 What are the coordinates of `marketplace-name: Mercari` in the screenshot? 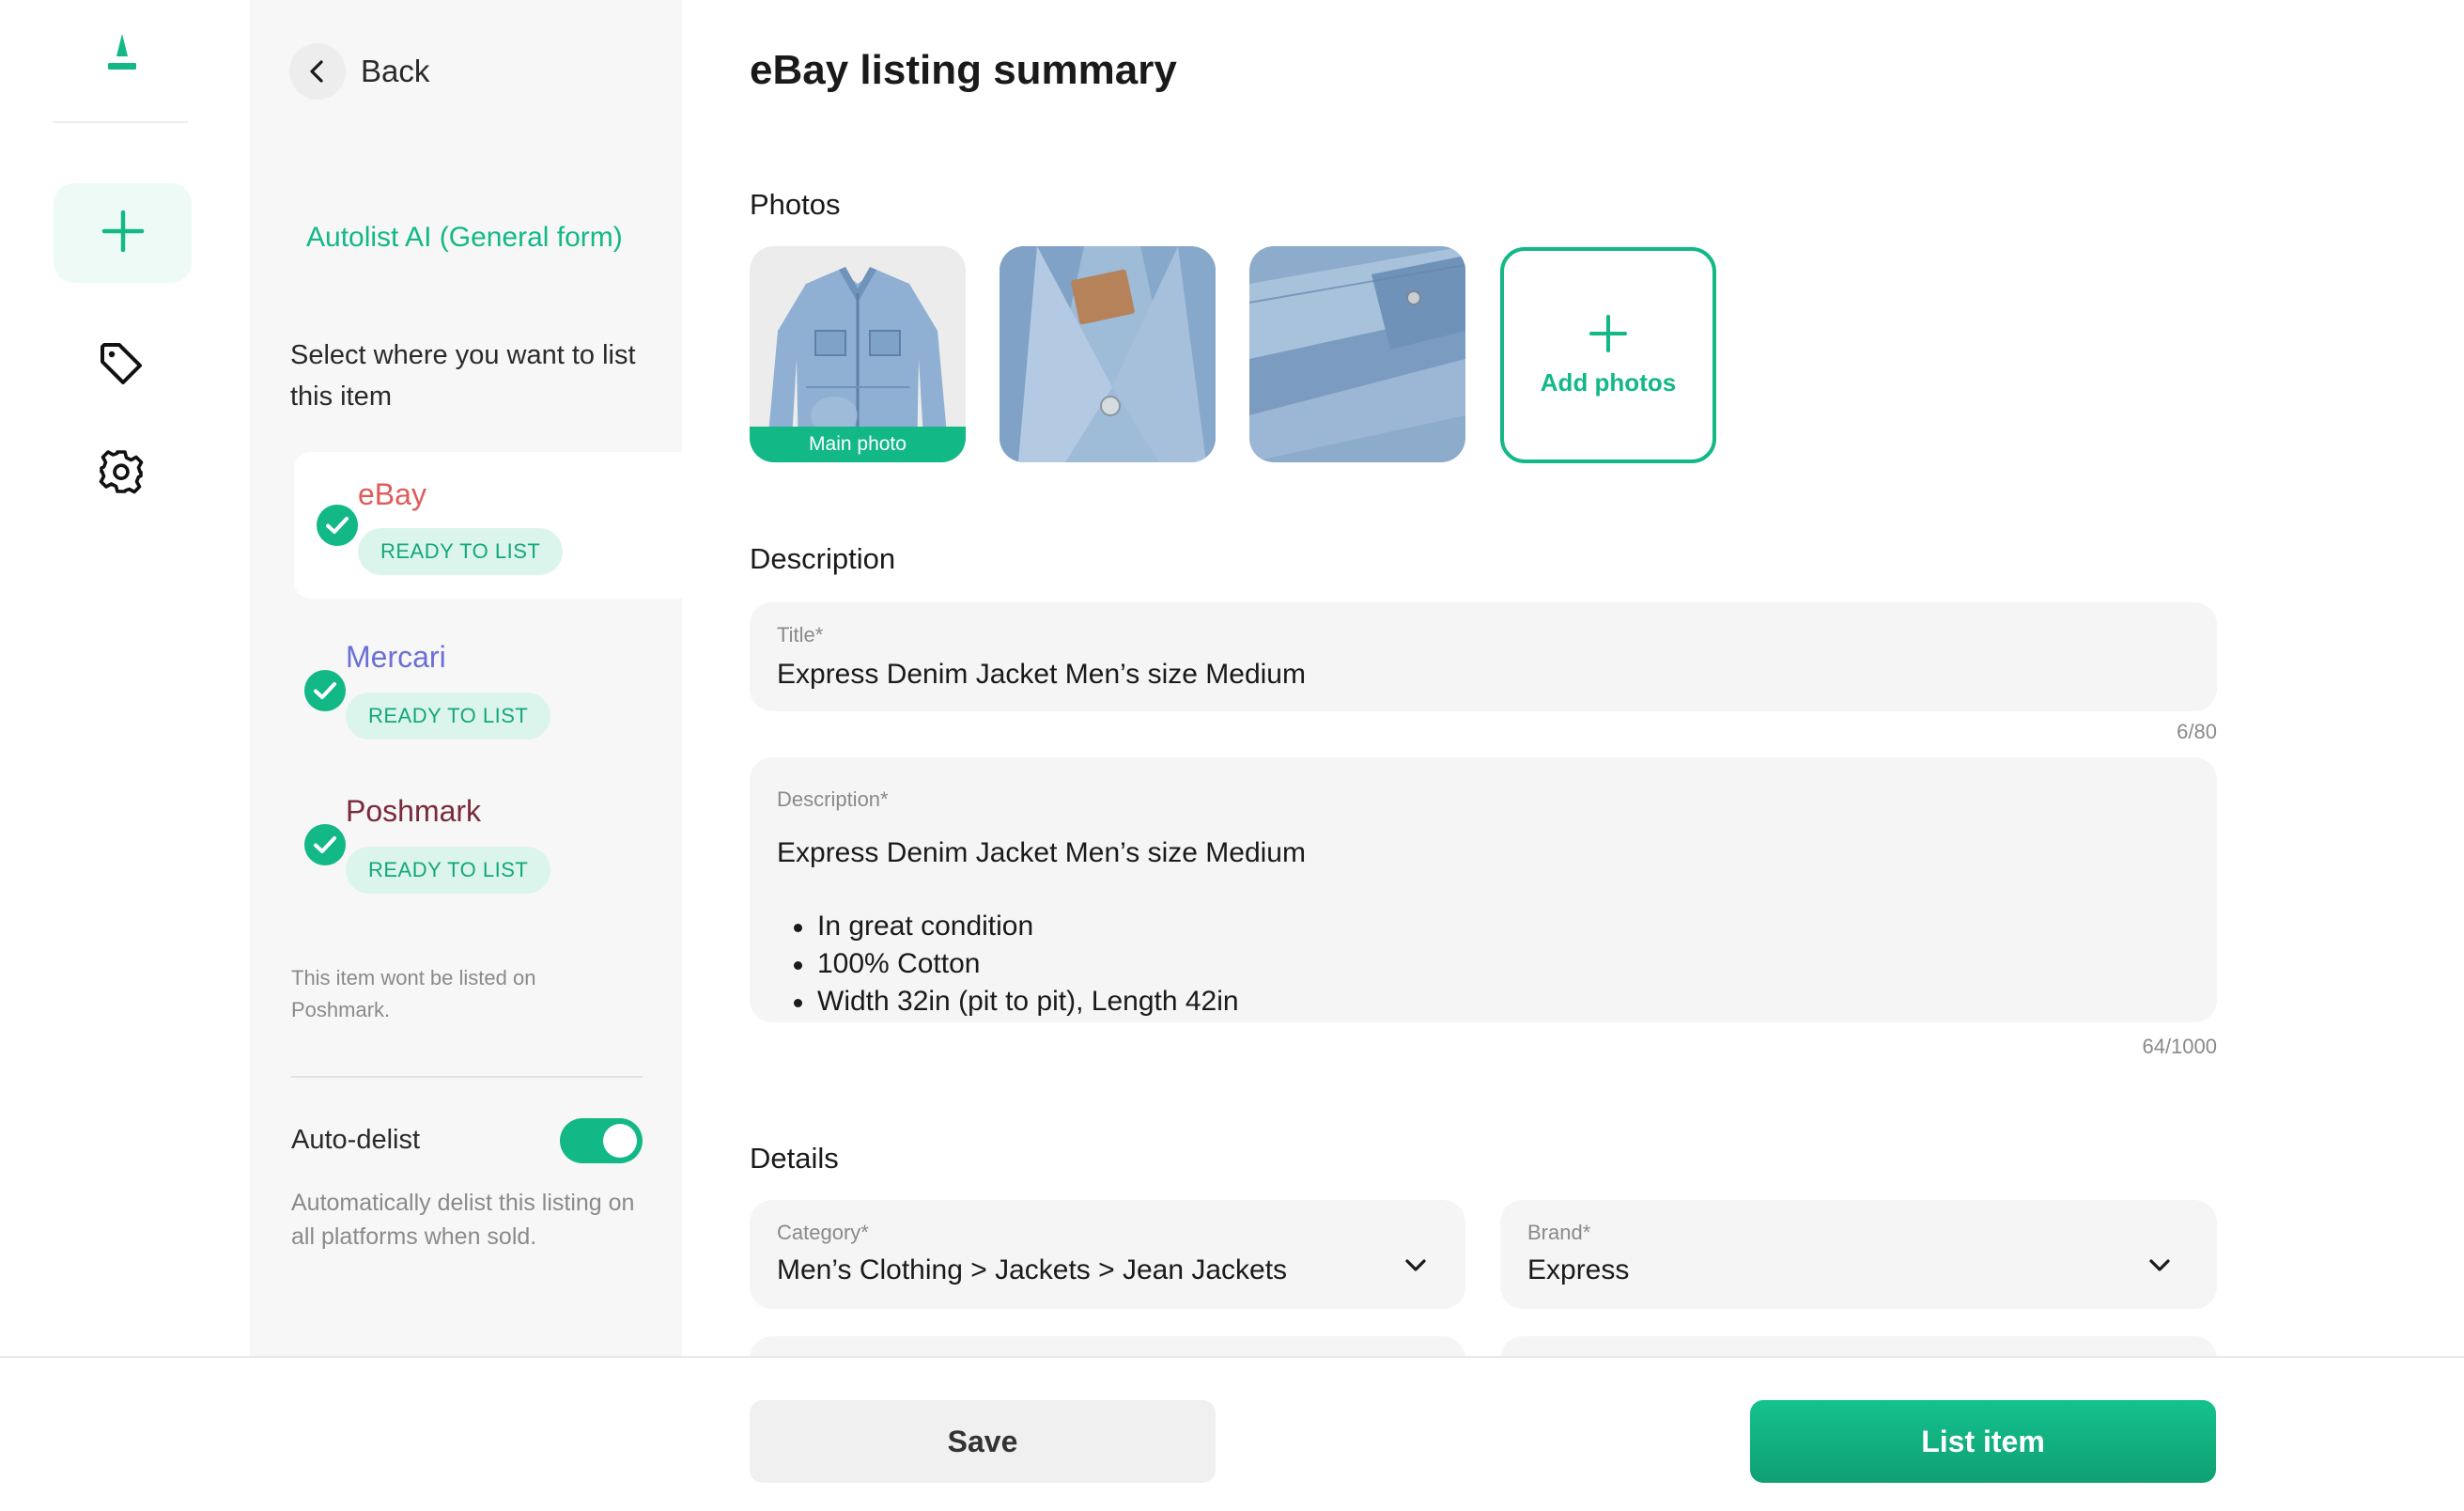 It's located at (396, 657).